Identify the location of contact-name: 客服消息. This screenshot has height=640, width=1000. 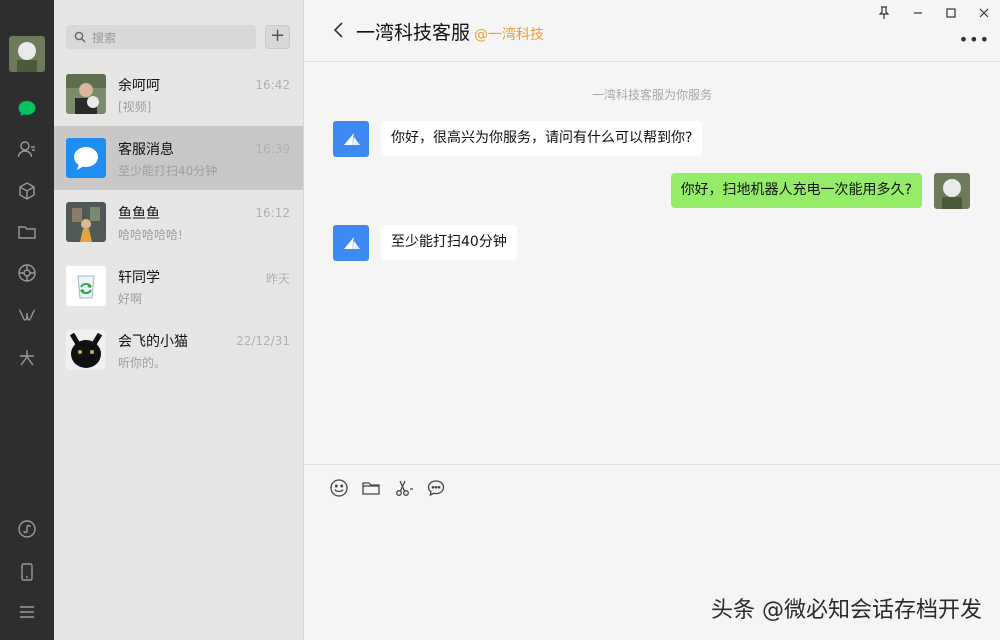
(146, 150).